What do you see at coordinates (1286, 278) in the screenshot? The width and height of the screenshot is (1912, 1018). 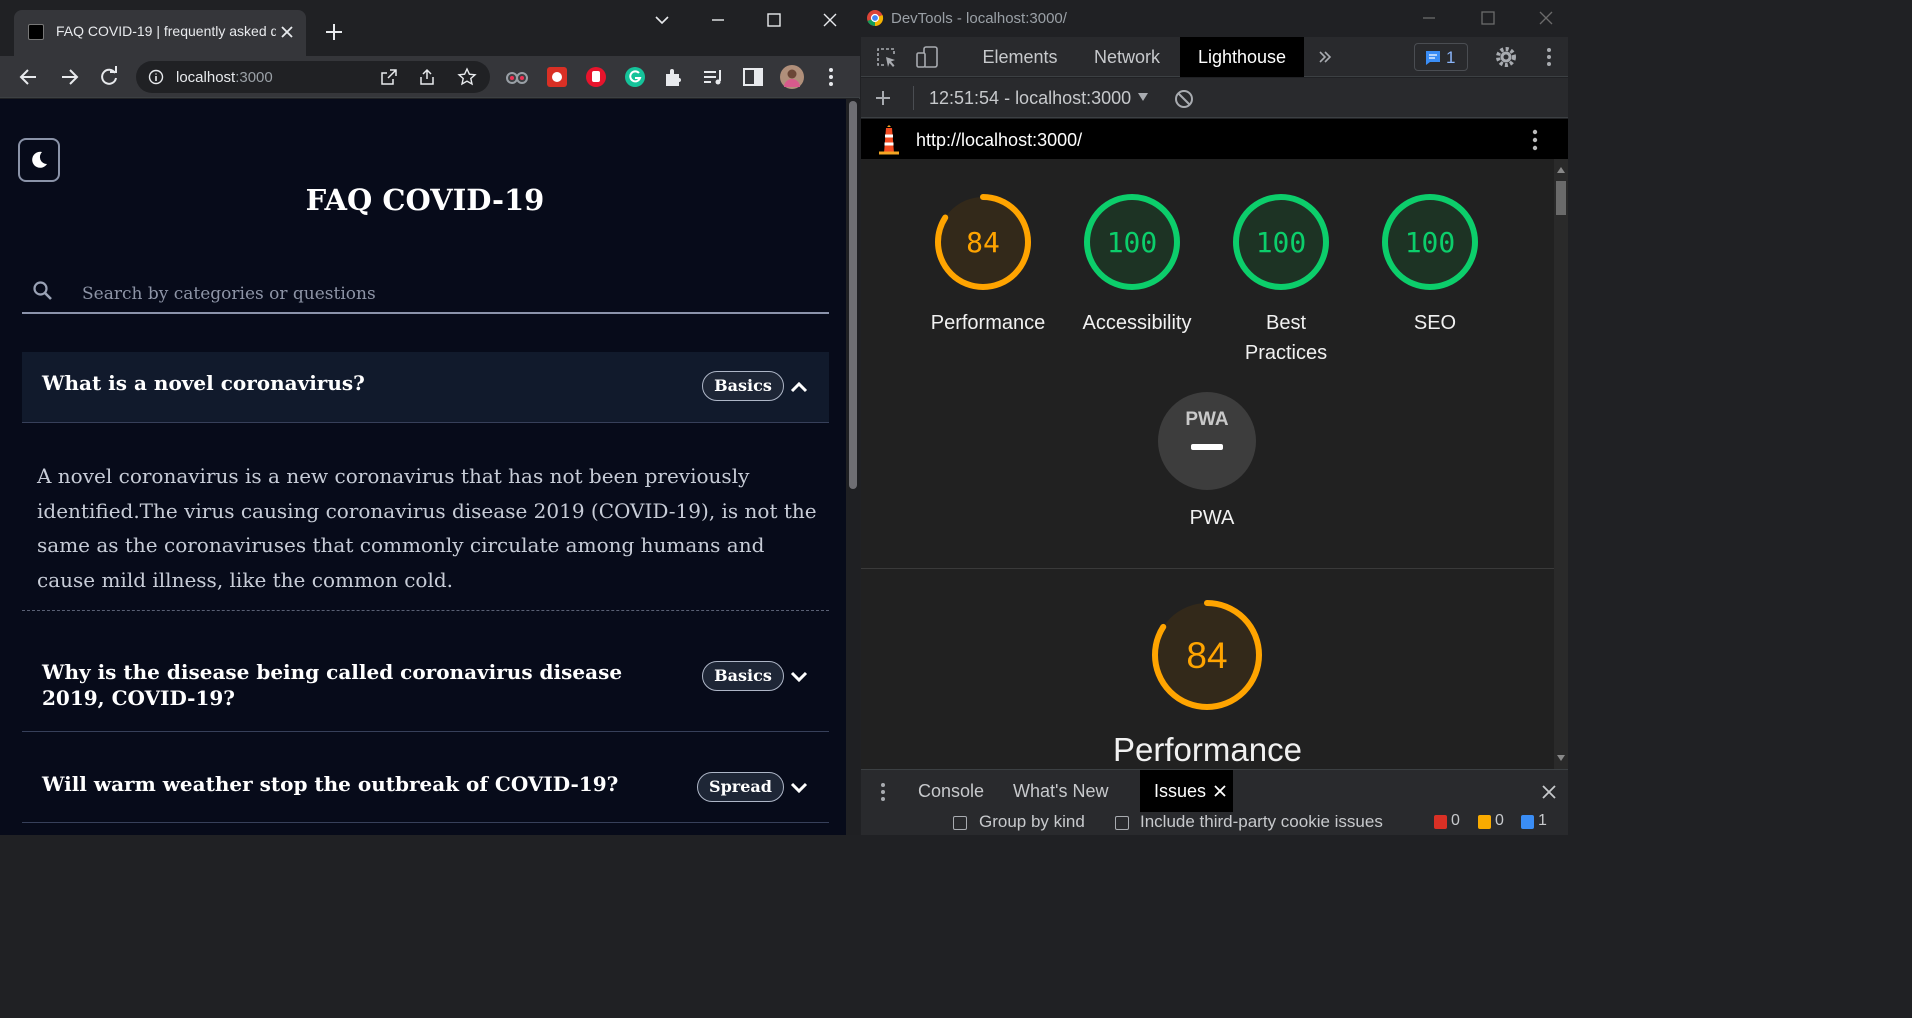 I see `score-gauge-best-practices: 100 Best Practices` at bounding box center [1286, 278].